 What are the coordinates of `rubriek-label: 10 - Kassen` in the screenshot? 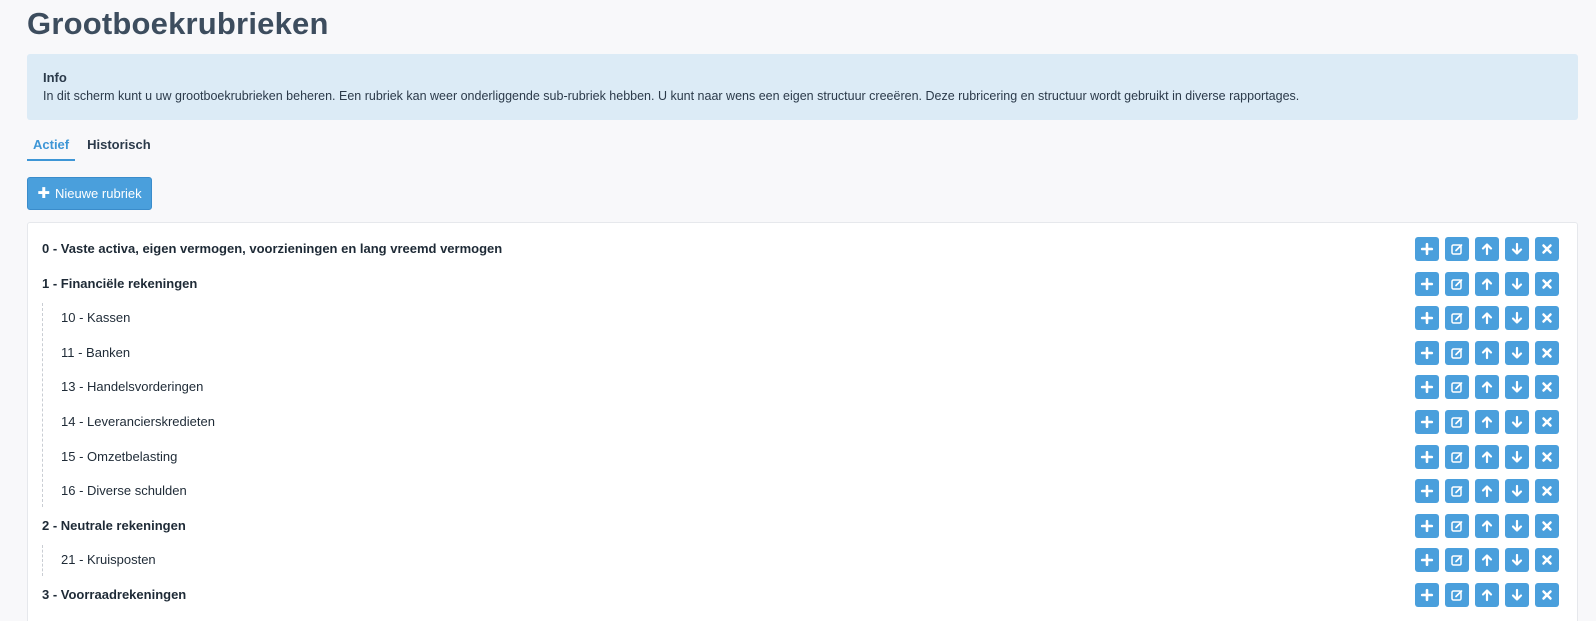 It's located at (96, 318).